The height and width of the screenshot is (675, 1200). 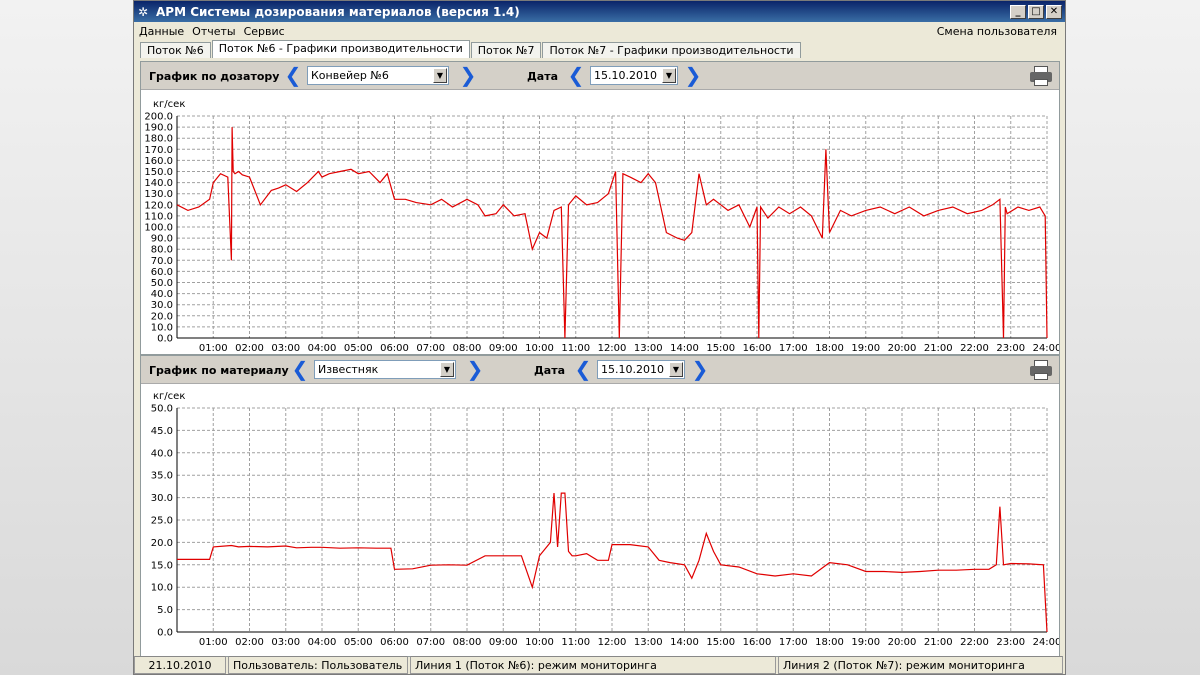 I want to click on x-tick-label: 18:00, so click(x=829, y=348).